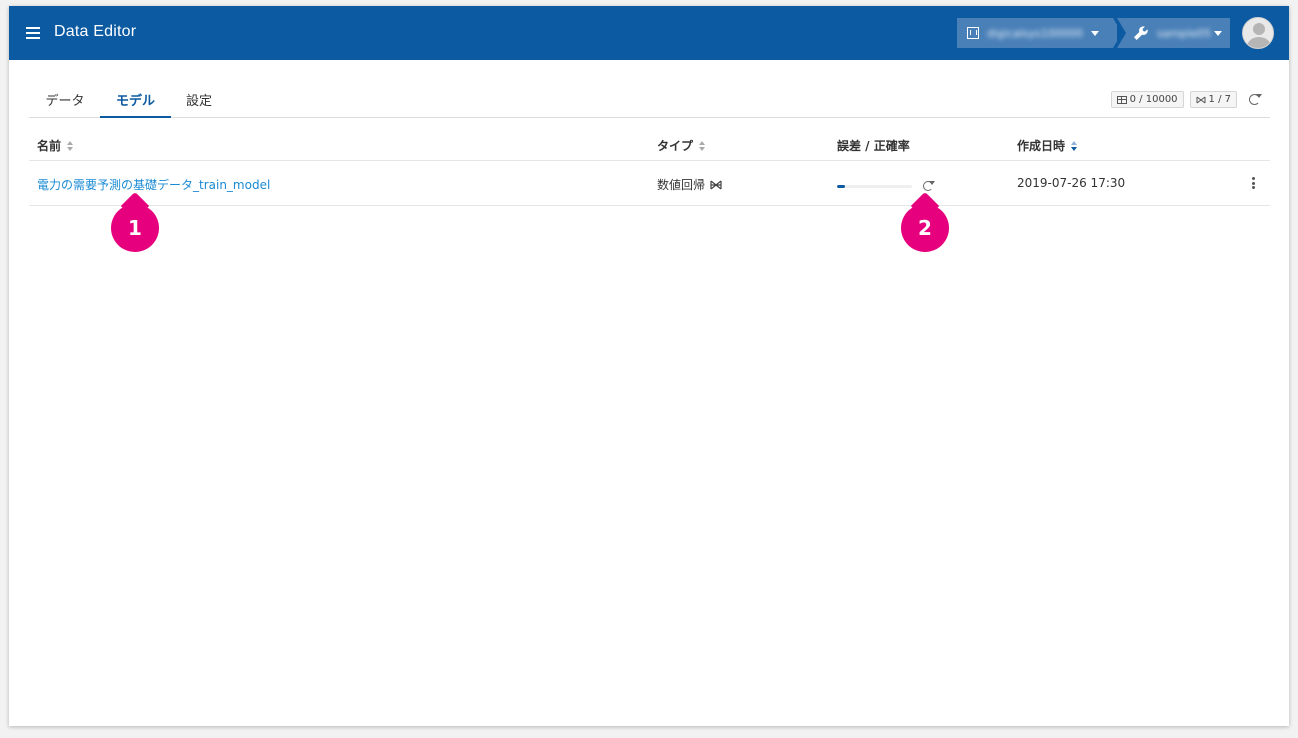 This screenshot has height=738, width=1298. Describe the element at coordinates (649, 143) in the screenshot. I see `table-header: 名前 タイプ 誤差 / 正確率 作成日時` at that location.